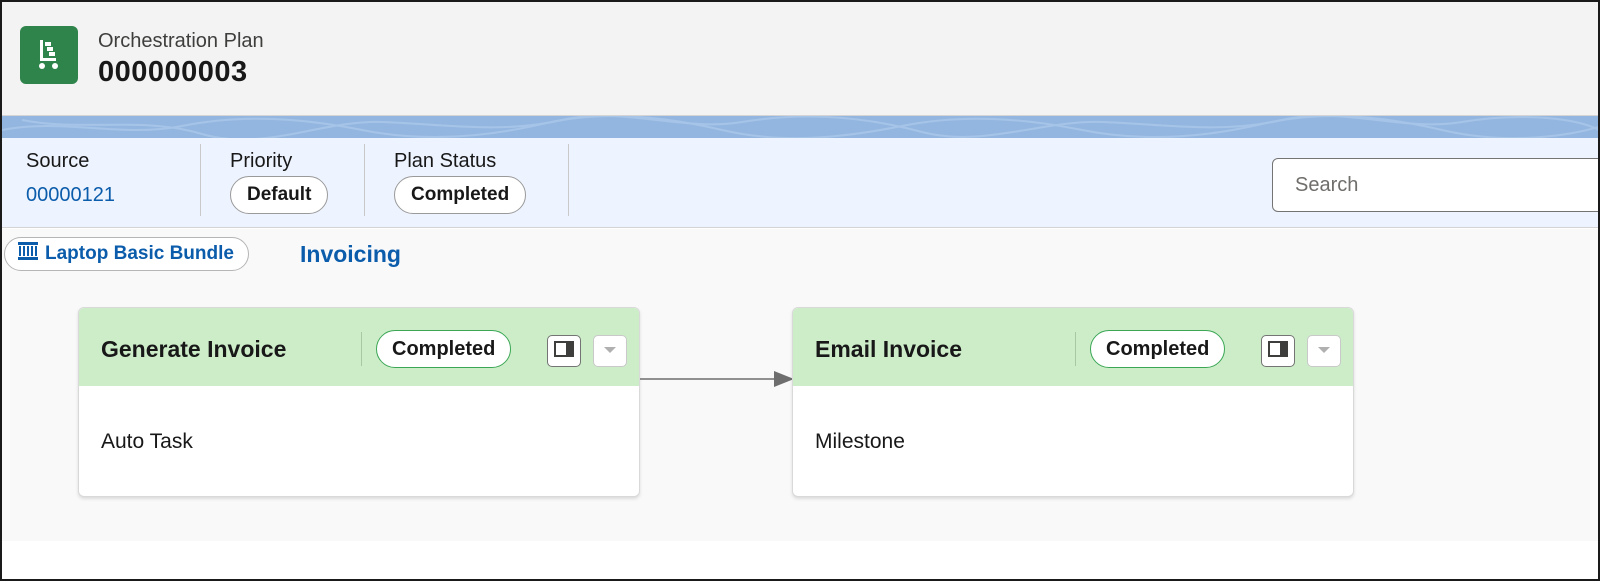 The image size is (1600, 581). What do you see at coordinates (889, 349) in the screenshot?
I see `step-title: Email Invoice` at bounding box center [889, 349].